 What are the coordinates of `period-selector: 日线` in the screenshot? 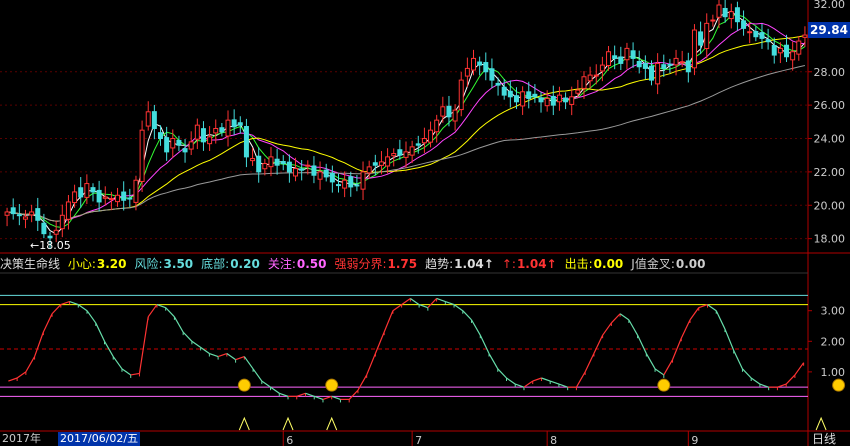 It's located at (824, 439).